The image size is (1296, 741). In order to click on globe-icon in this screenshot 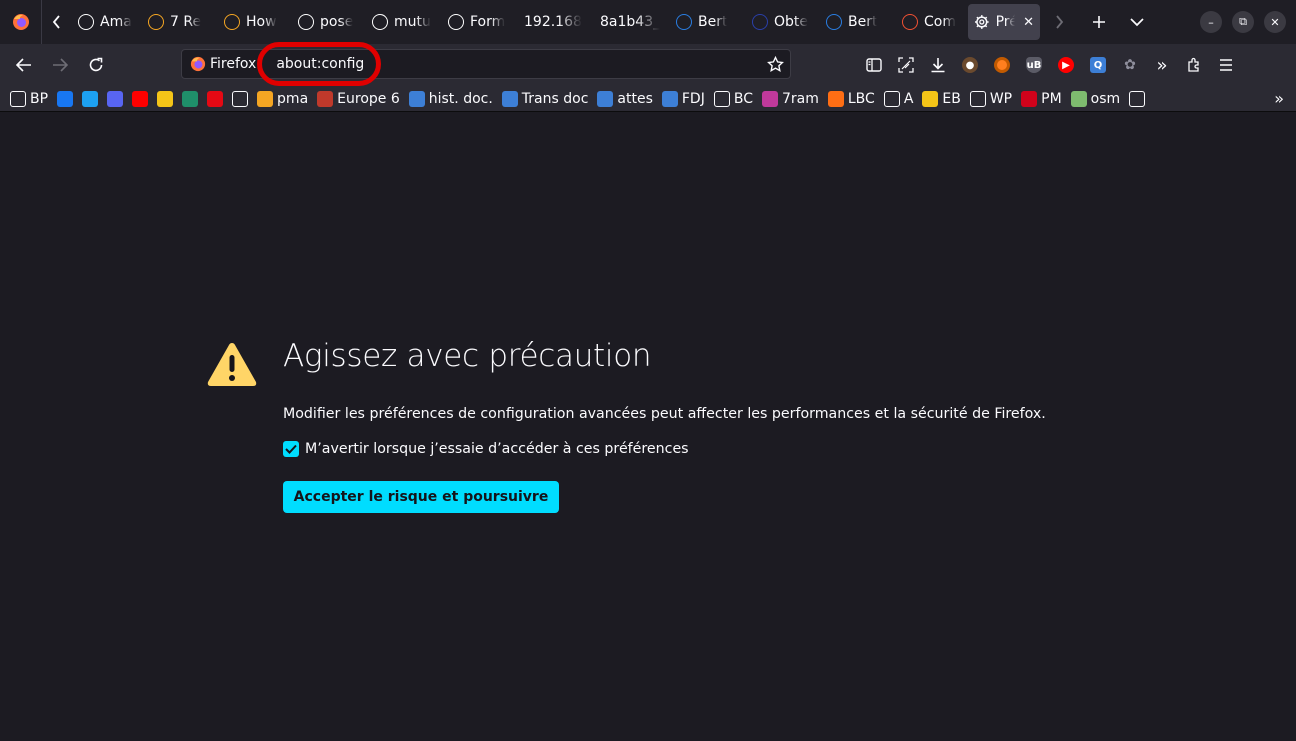, I will do `click(18, 98)`.